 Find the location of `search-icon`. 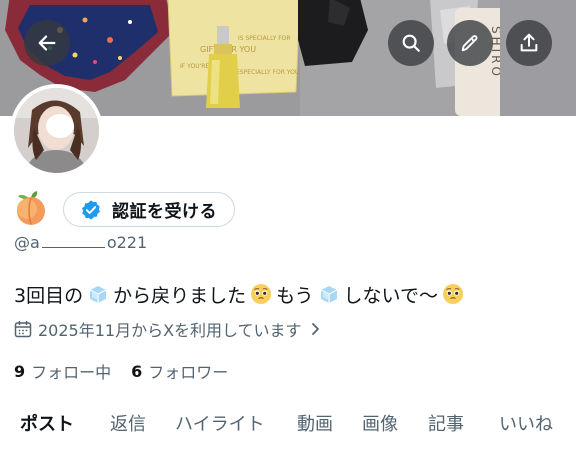

search-icon is located at coordinates (411, 43).